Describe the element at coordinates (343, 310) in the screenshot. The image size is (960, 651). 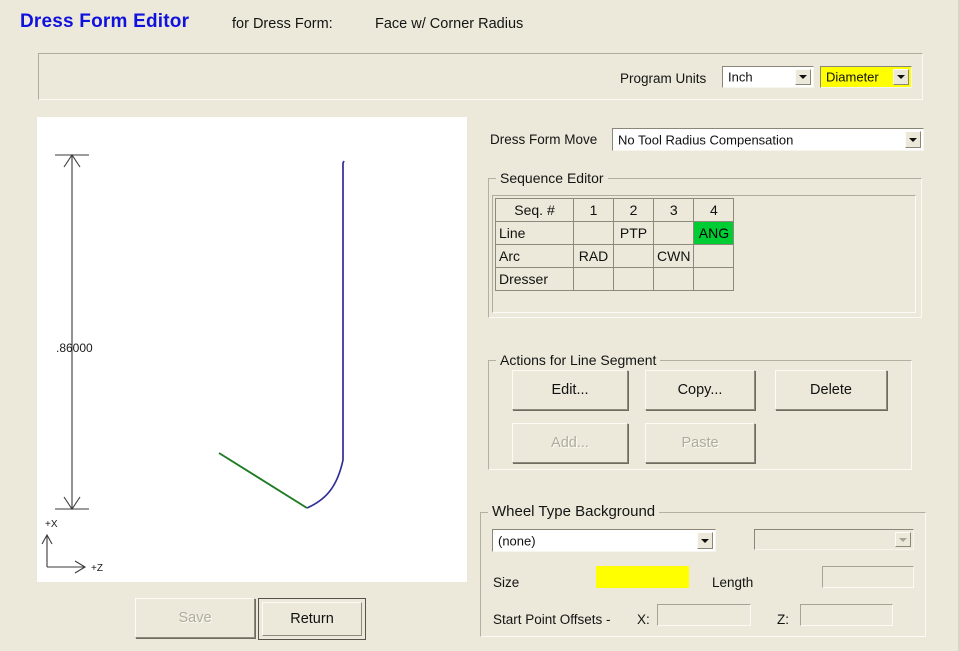
I see `profile-vertical-line` at that location.